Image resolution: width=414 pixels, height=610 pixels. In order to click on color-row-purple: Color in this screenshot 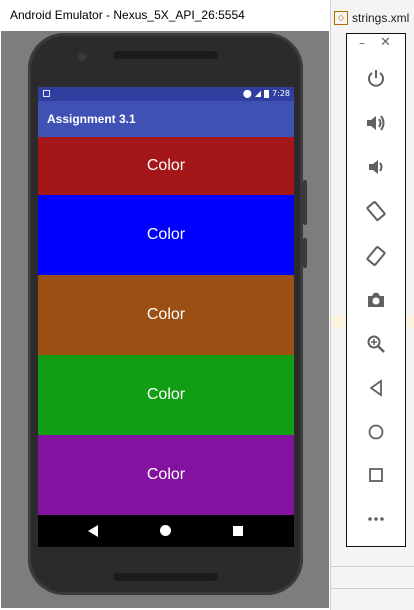, I will do `click(166, 475)`.